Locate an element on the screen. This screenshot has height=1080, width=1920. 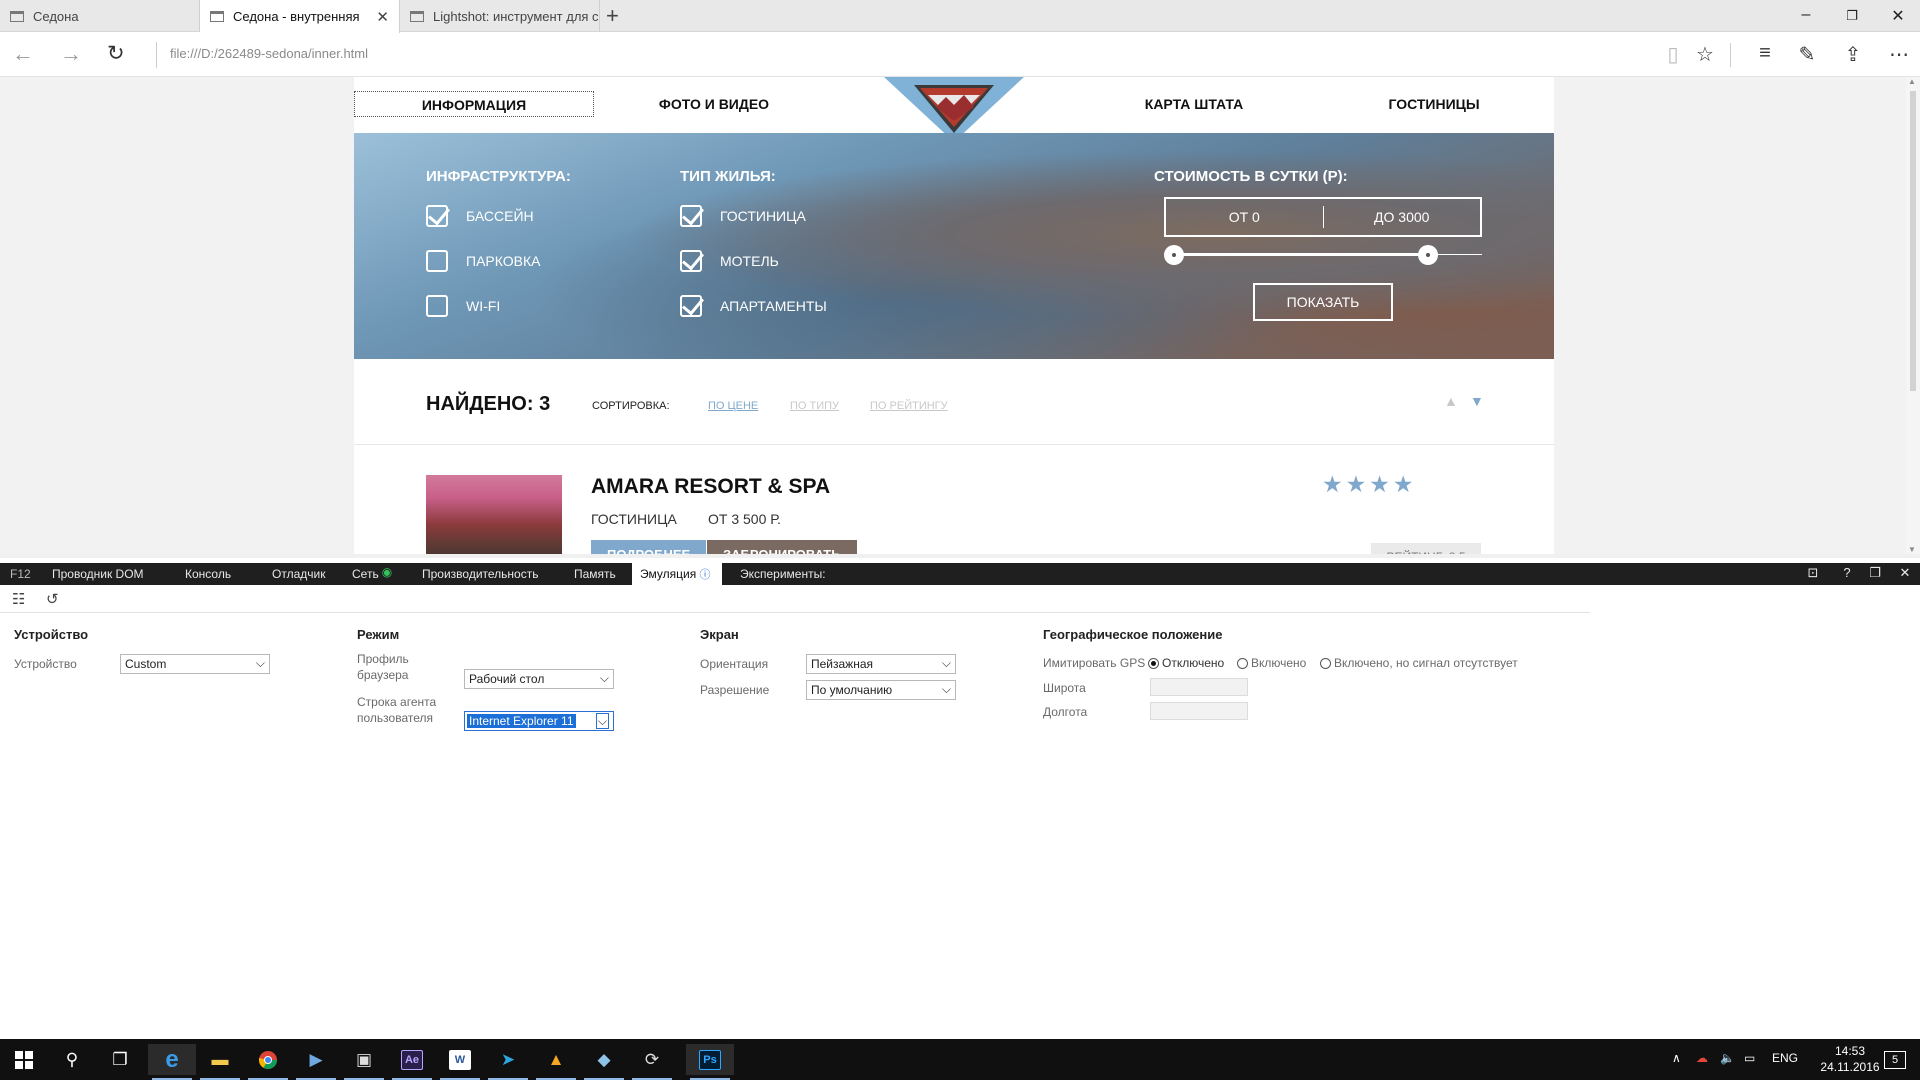
checkbox-motel: МОТЕЛЬ is located at coordinates (729, 261).